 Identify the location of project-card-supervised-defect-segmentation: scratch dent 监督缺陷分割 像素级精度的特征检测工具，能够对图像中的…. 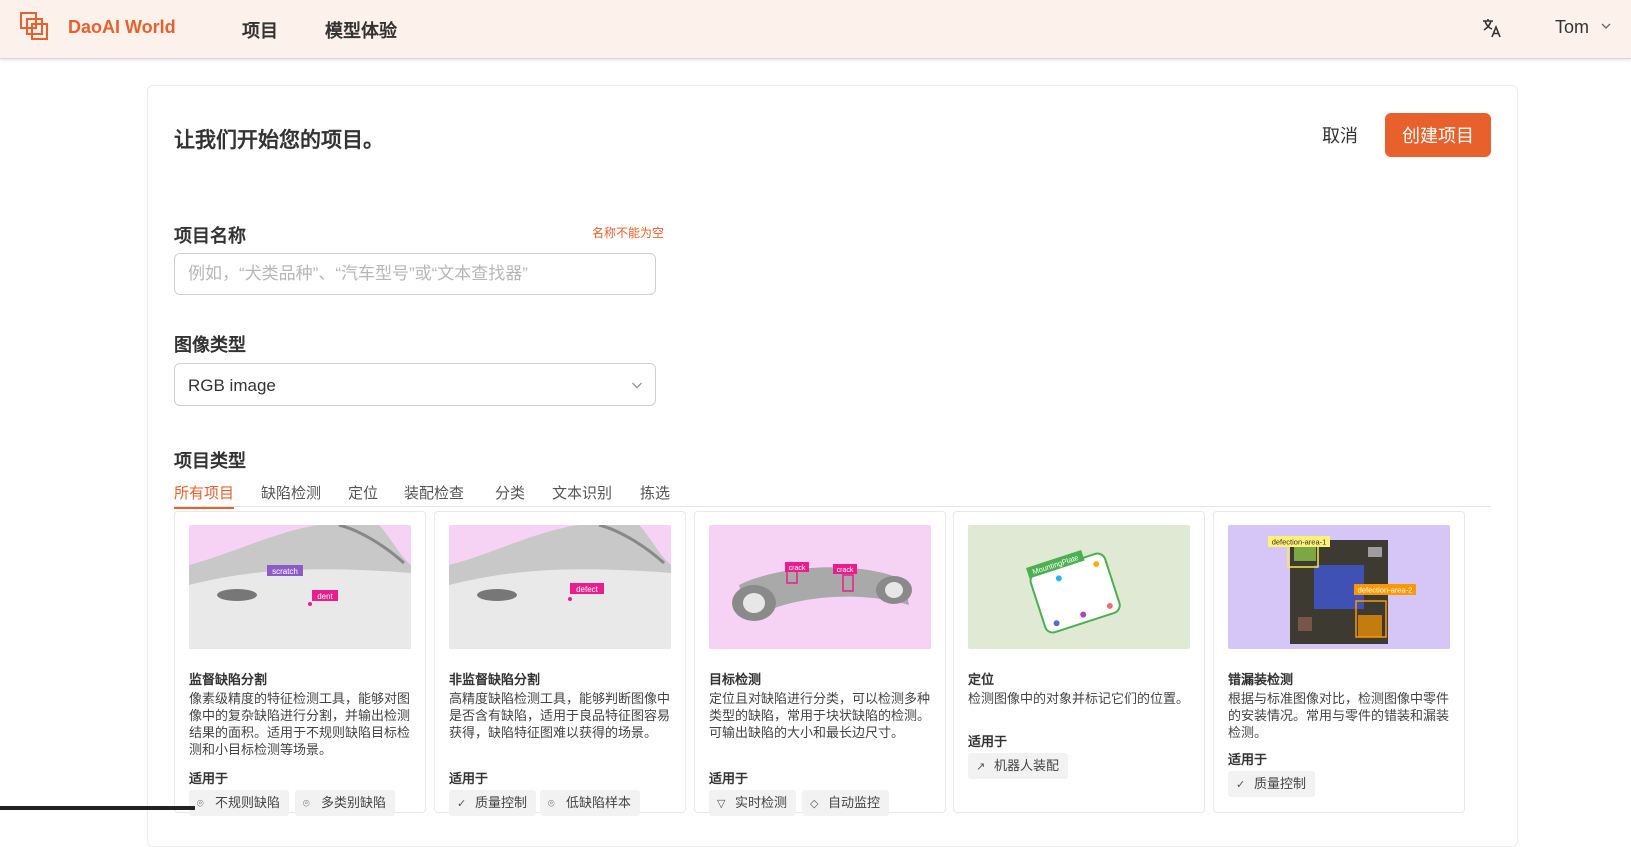
(300, 663).